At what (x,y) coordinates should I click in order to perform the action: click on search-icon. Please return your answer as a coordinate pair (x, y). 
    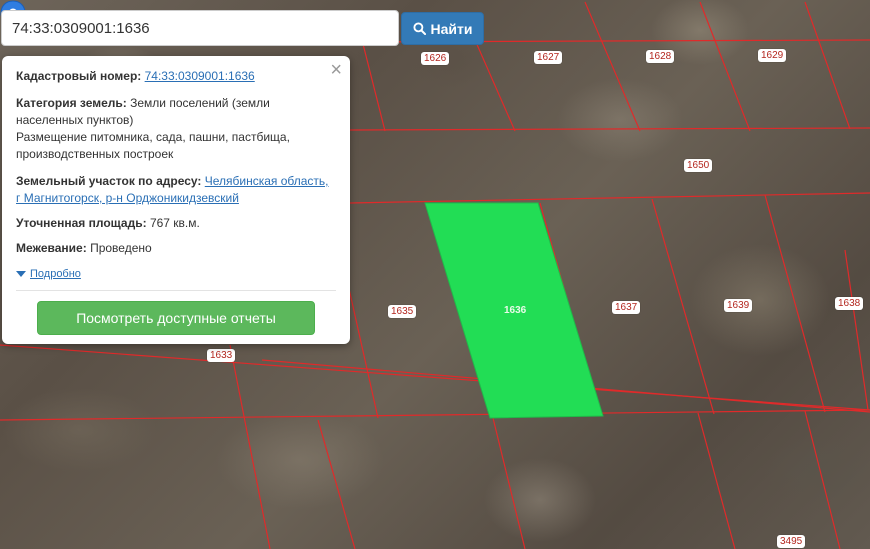
    Looking at the image, I should click on (419, 28).